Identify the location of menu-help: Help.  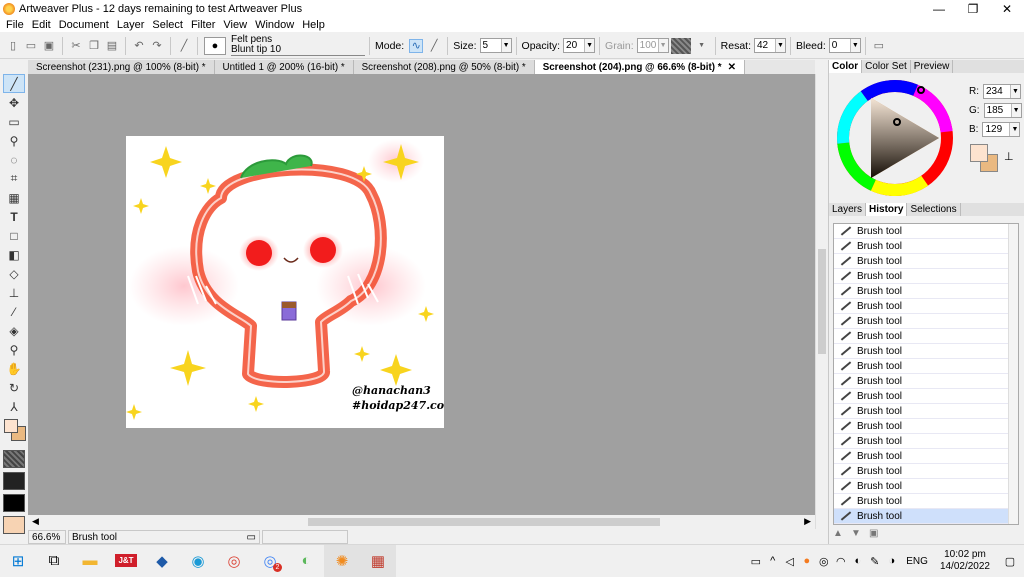
(313, 25).